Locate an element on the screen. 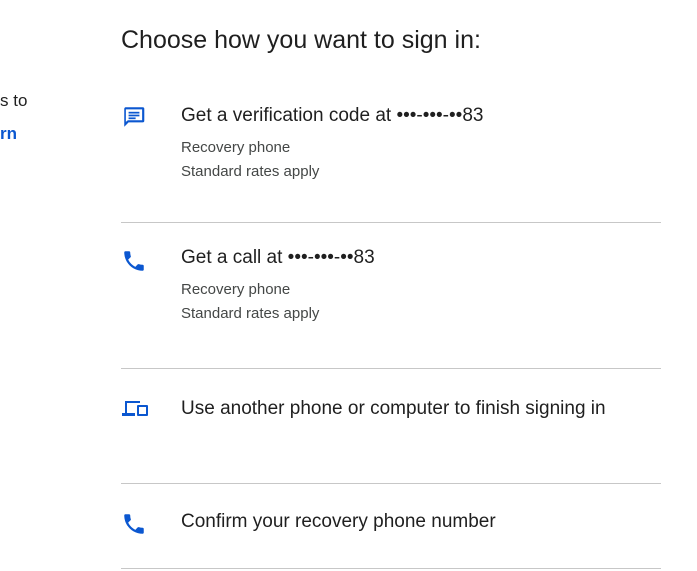 The width and height of the screenshot is (697, 571). learn-more-link: rn is located at coordinates (8, 134).